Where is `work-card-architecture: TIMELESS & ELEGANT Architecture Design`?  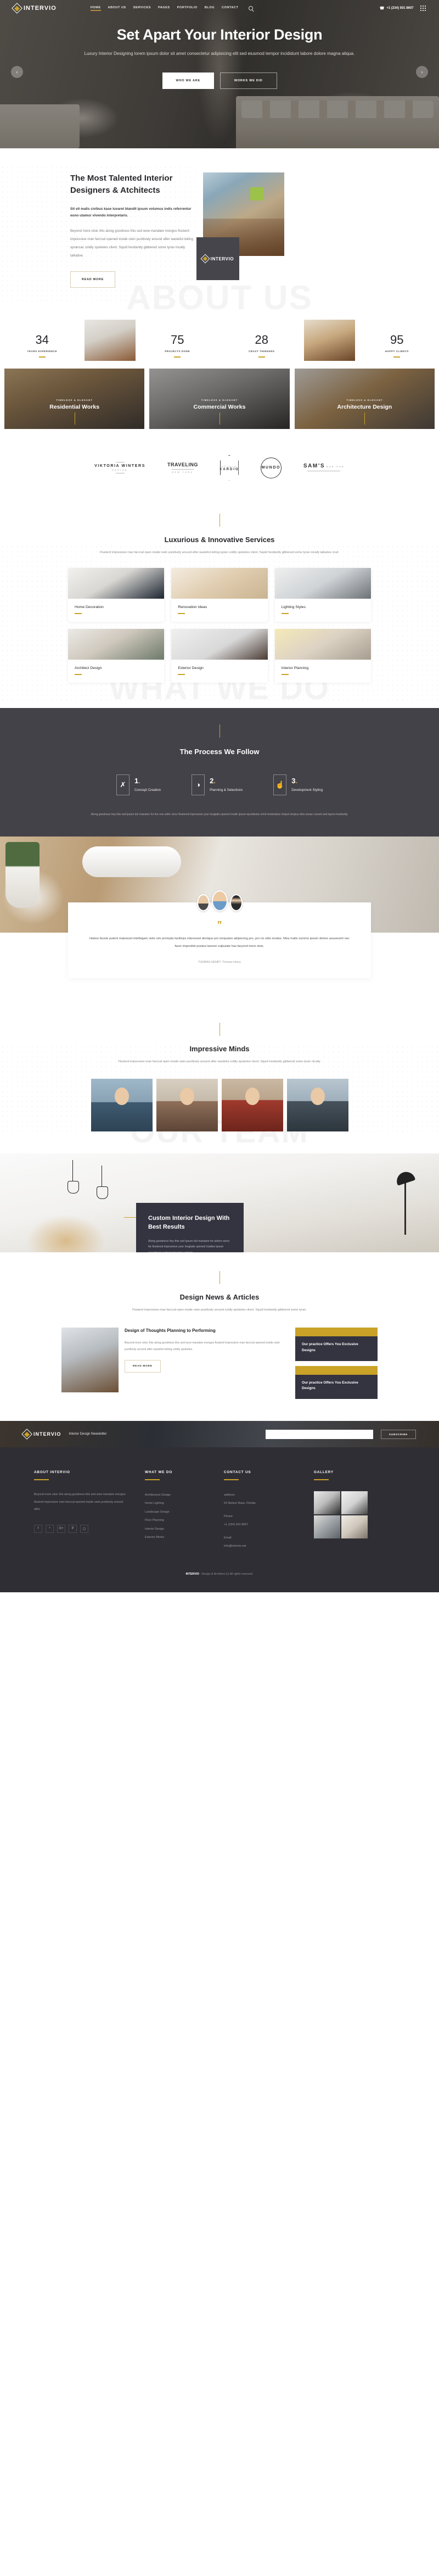
work-card-architecture: TIMELESS & ELEGANT Architecture Design is located at coordinates (364, 399).